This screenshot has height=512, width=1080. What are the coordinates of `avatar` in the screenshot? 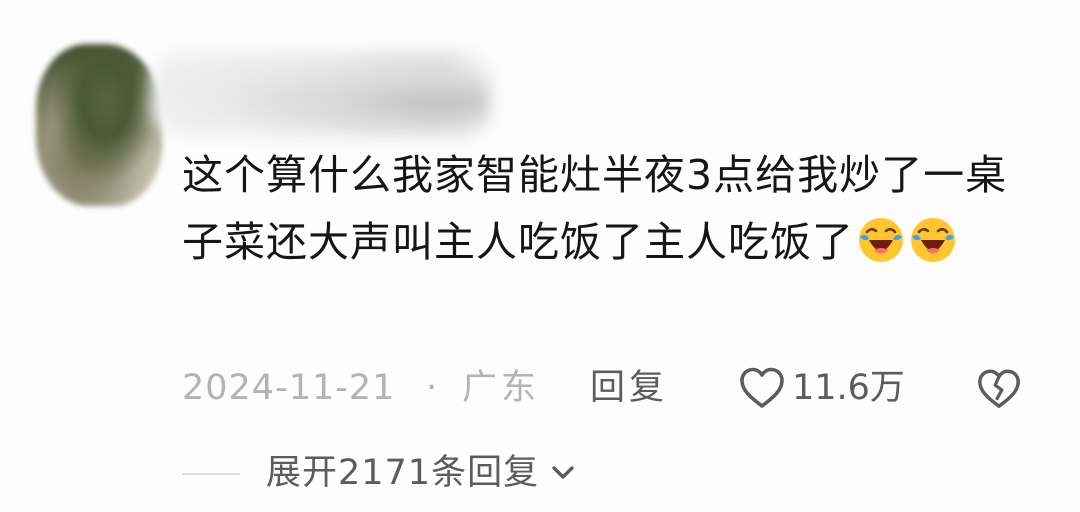 It's located at (99, 125).